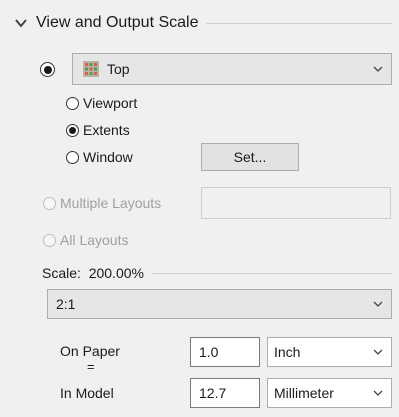 Image resolution: width=399 pixels, height=417 pixels. I want to click on option-multiple-layouts: Multiple Layouts, so click(102, 203).